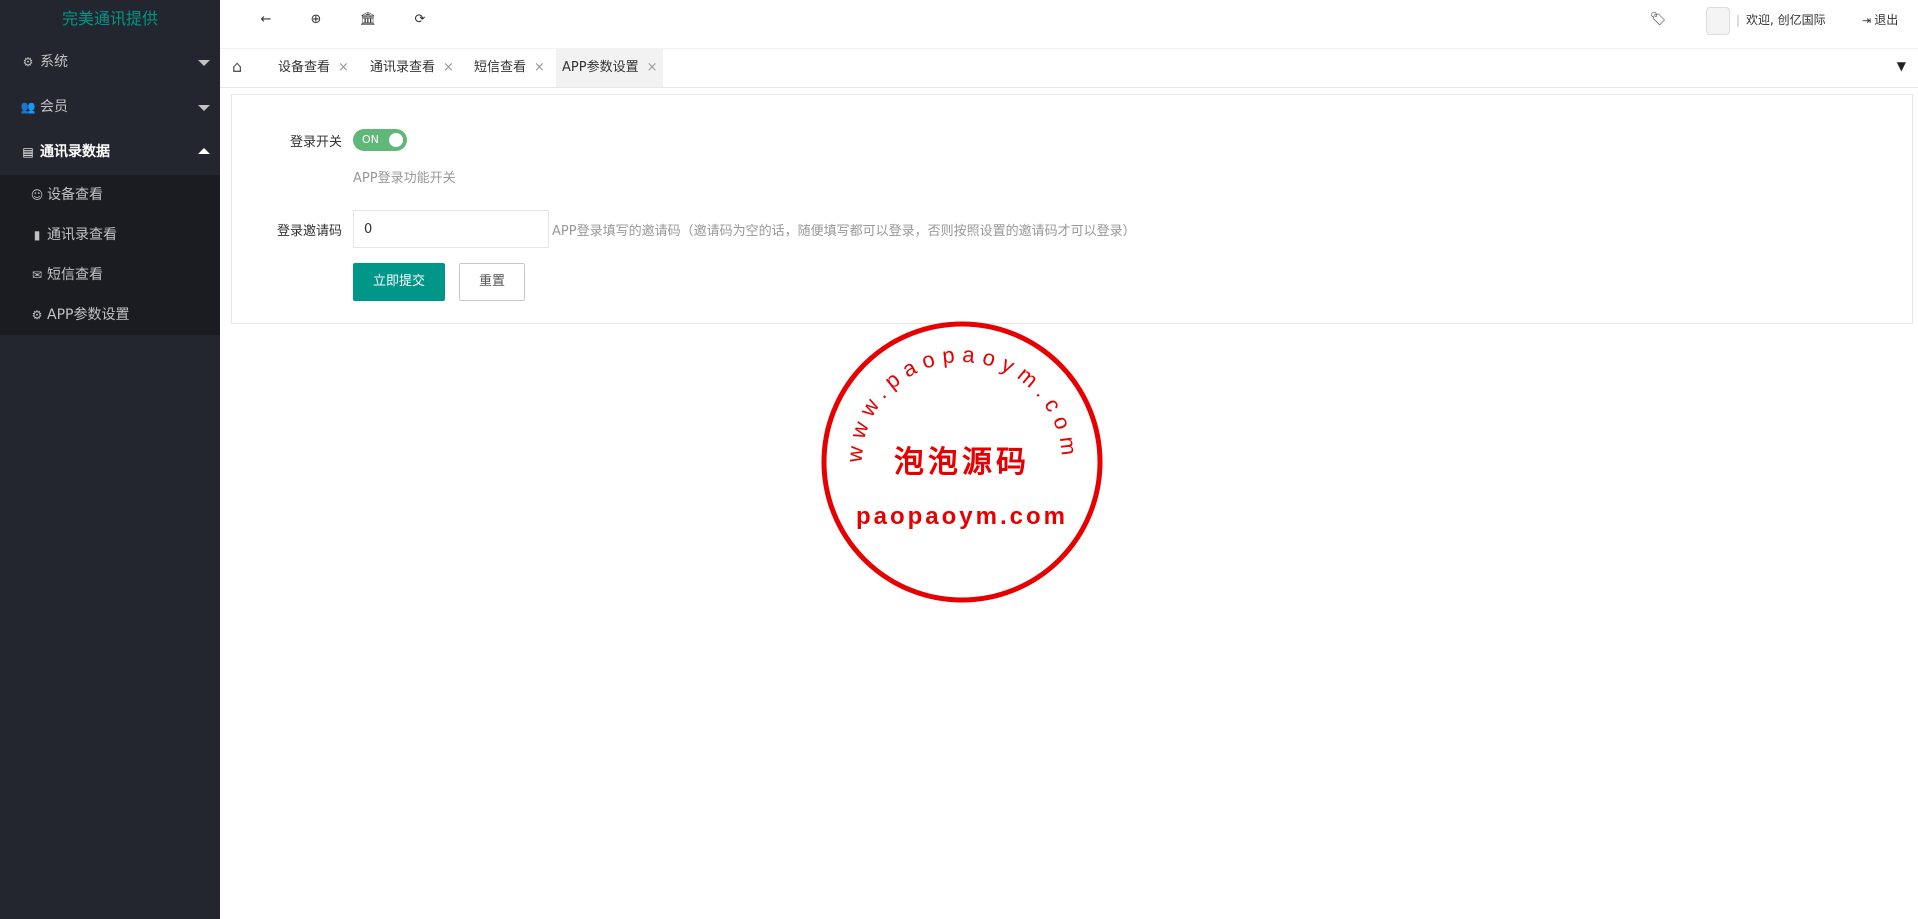 The width and height of the screenshot is (1918, 919). I want to click on sidebar-item-device-view: ☺ 设备查看, so click(110, 195).